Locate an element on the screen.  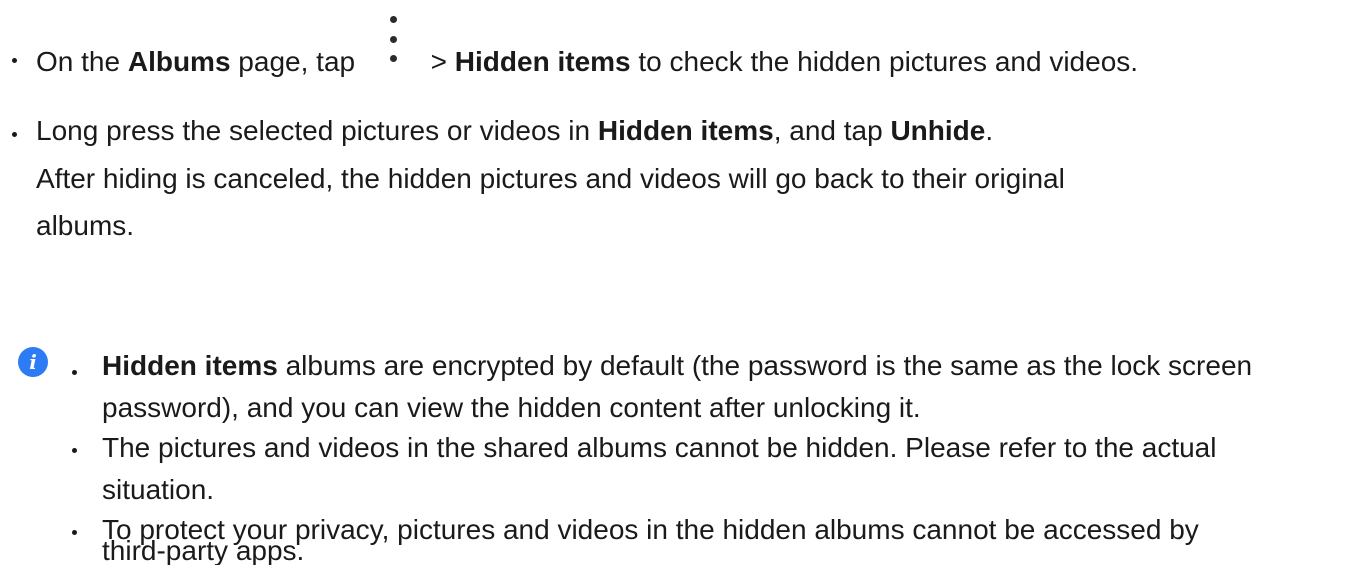
albums-label: Albums is located at coordinates (179, 61).